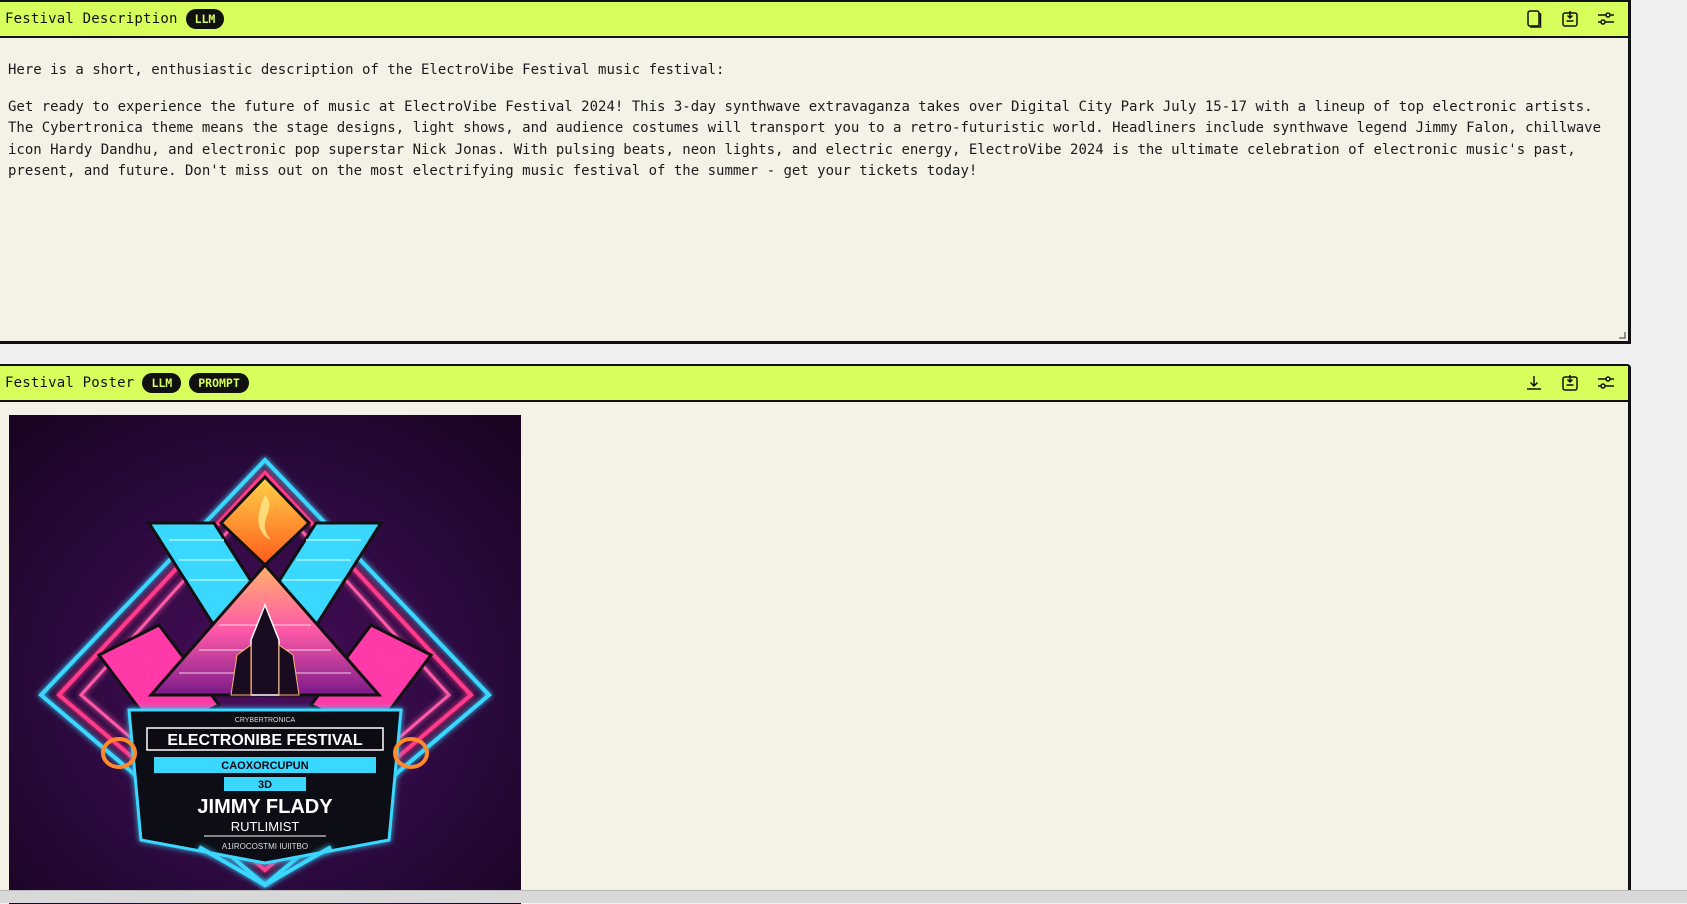 The image size is (1687, 904). Describe the element at coordinates (265, 720) in the screenshot. I see `poster-top-small-text: CRYBERTRONICA` at that location.